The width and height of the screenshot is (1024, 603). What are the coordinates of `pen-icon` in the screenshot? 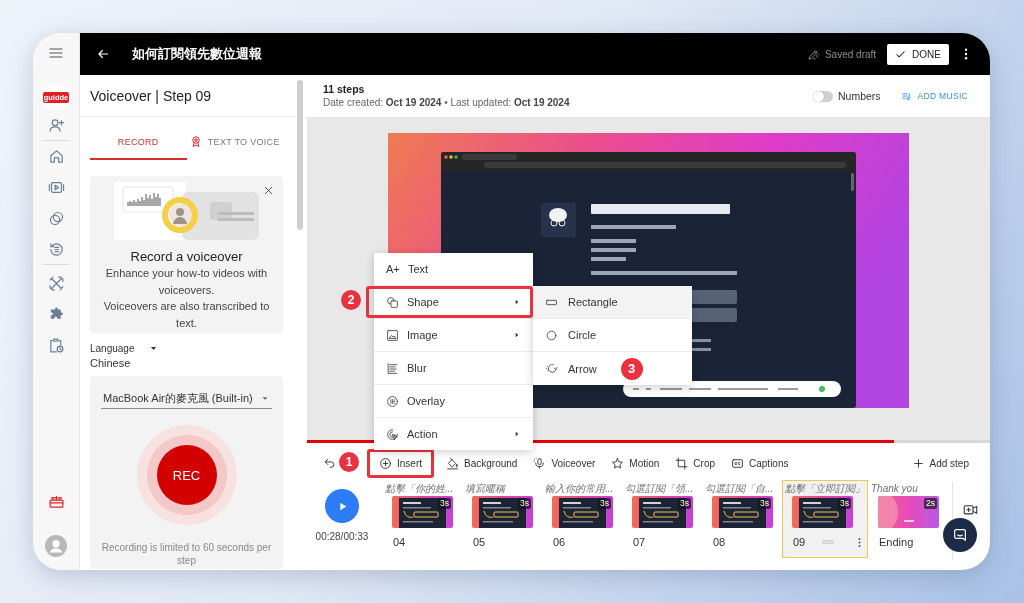 It's located at (813, 54).